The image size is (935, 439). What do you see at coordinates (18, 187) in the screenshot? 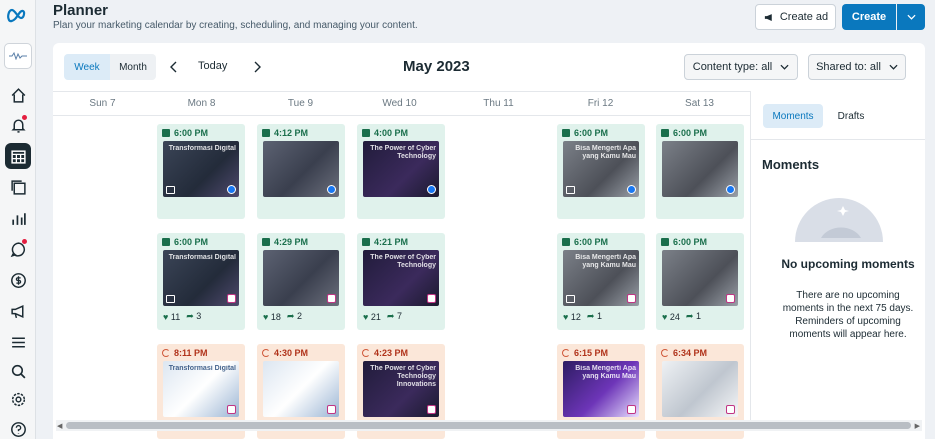
I see `content-stack-icon` at bounding box center [18, 187].